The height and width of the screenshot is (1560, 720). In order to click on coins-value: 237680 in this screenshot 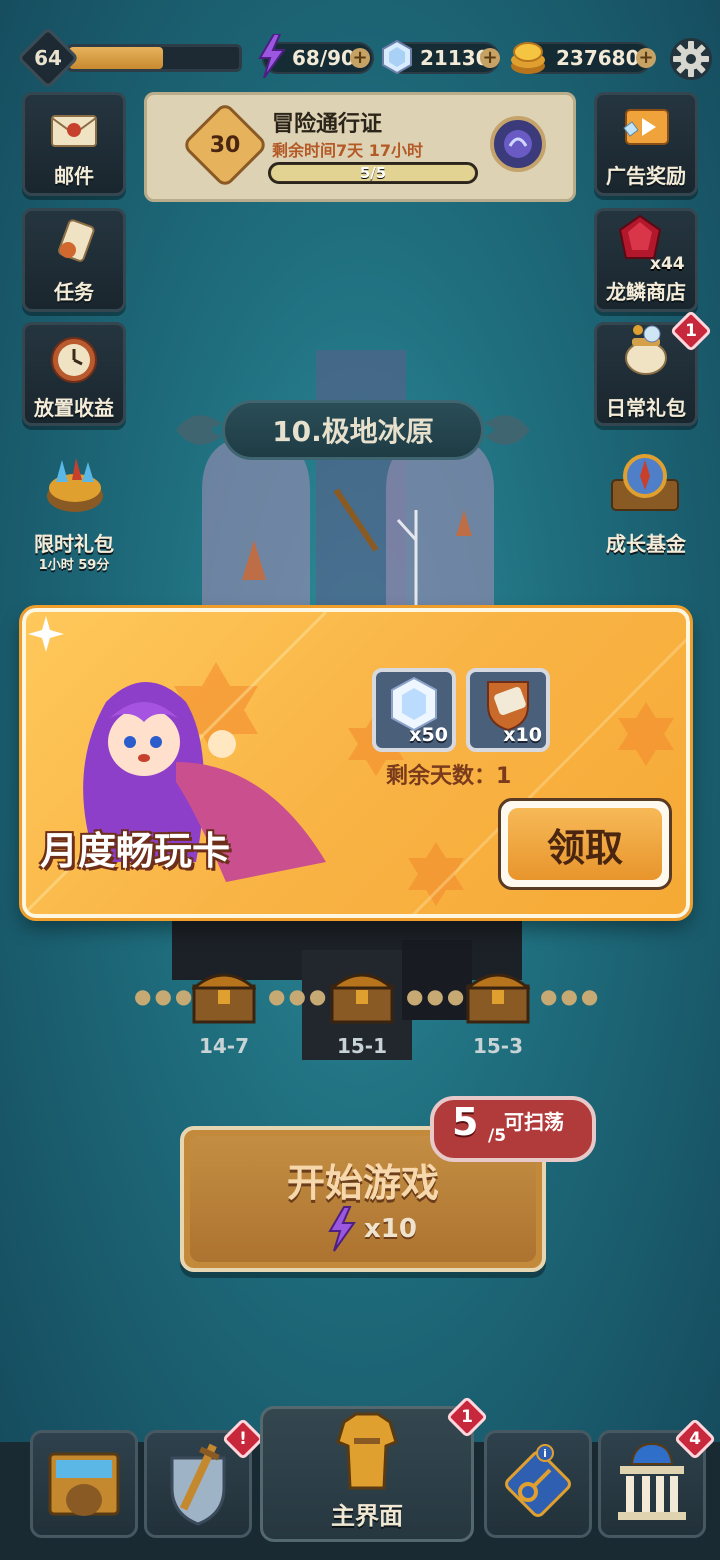, I will do `click(598, 58)`.